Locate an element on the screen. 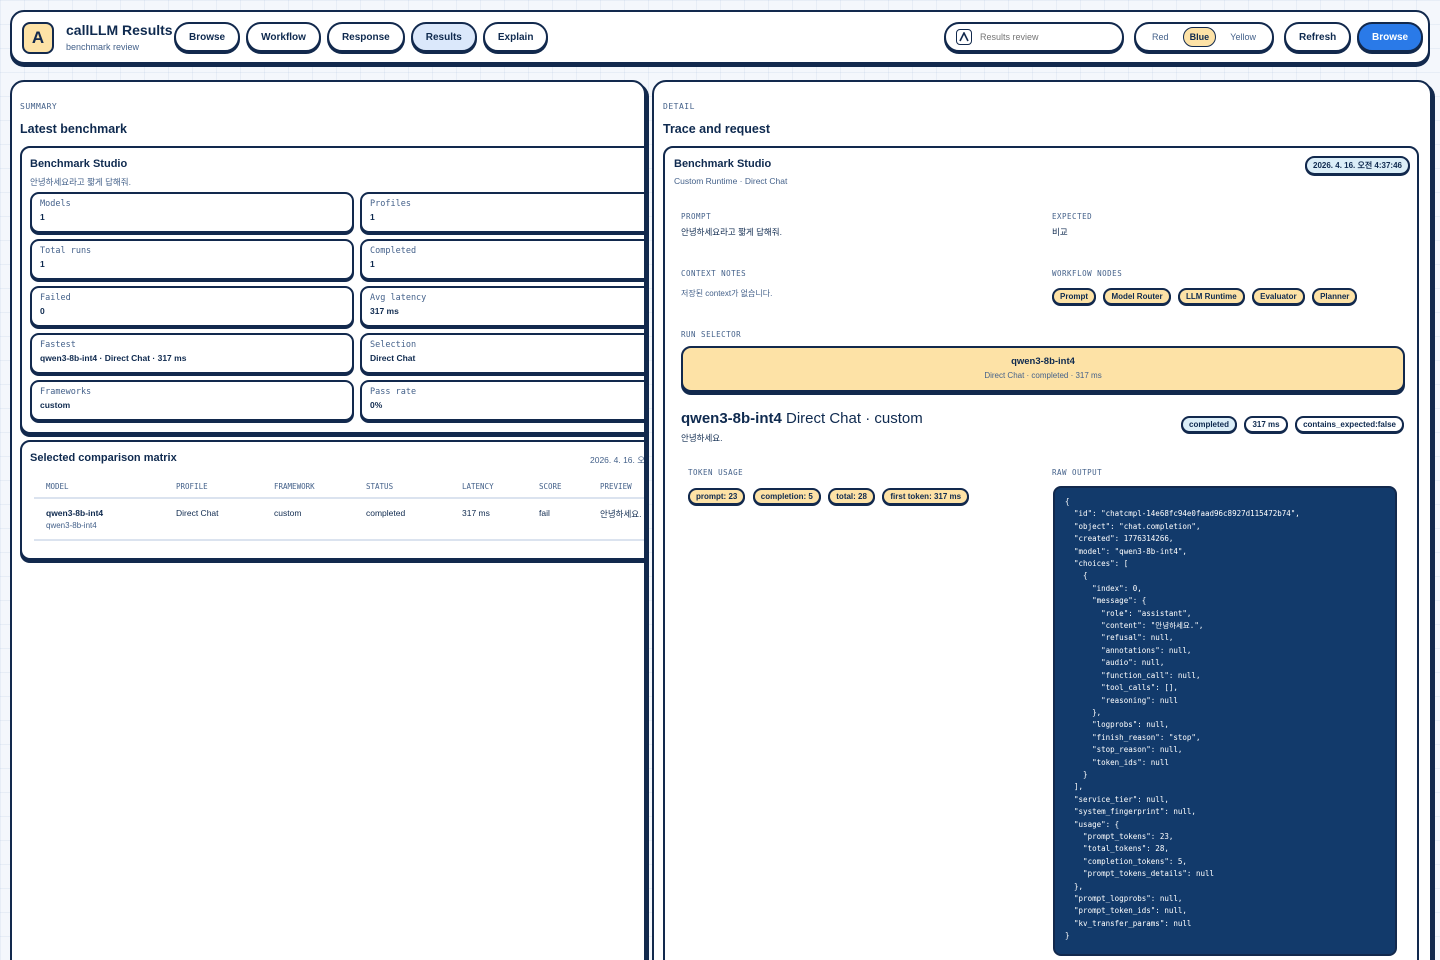 This screenshot has width=1440, height=960. trace-studio-title: Benchmark Studio is located at coordinates (723, 164).